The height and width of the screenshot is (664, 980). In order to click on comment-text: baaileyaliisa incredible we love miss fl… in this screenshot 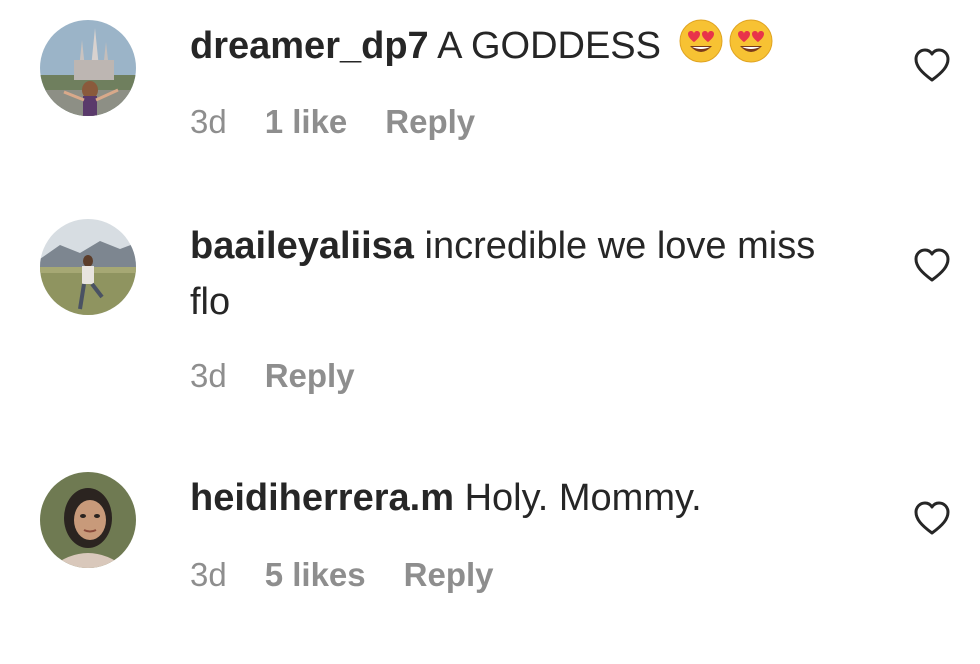, I will do `click(510, 274)`.